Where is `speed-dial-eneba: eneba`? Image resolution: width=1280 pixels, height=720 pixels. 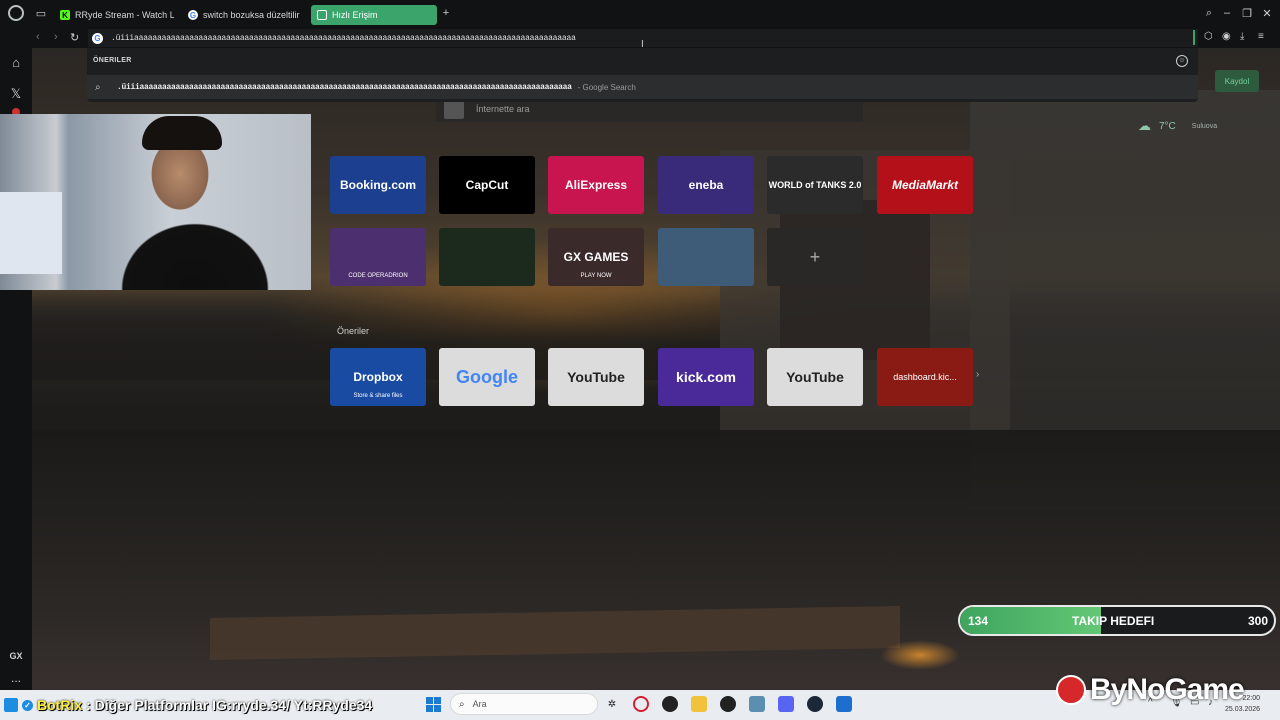
speed-dial-eneba: eneba is located at coordinates (706, 185).